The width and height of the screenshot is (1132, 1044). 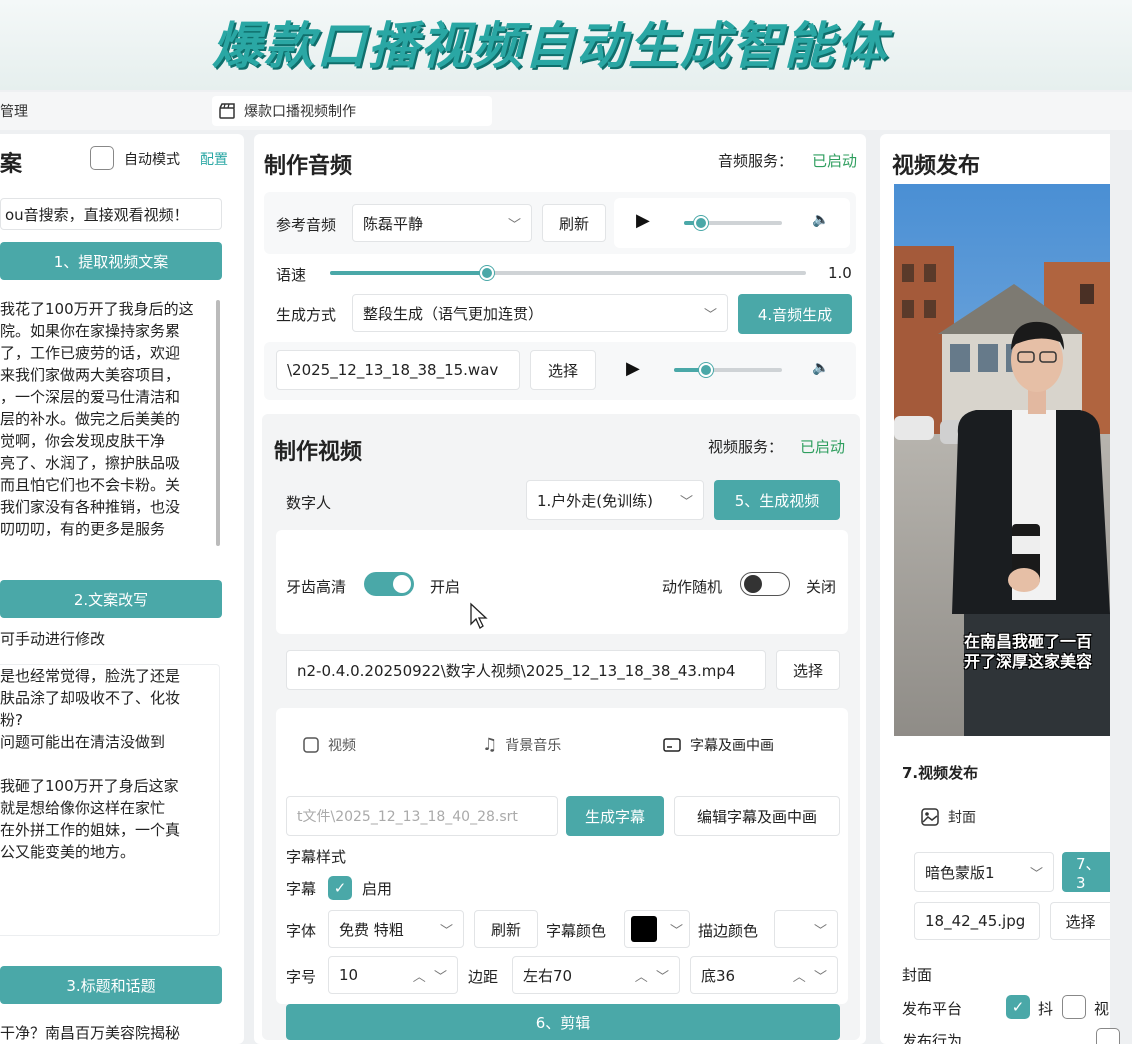 What do you see at coordinates (932, 1009) in the screenshot?
I see `platform-label: 发布平台` at bounding box center [932, 1009].